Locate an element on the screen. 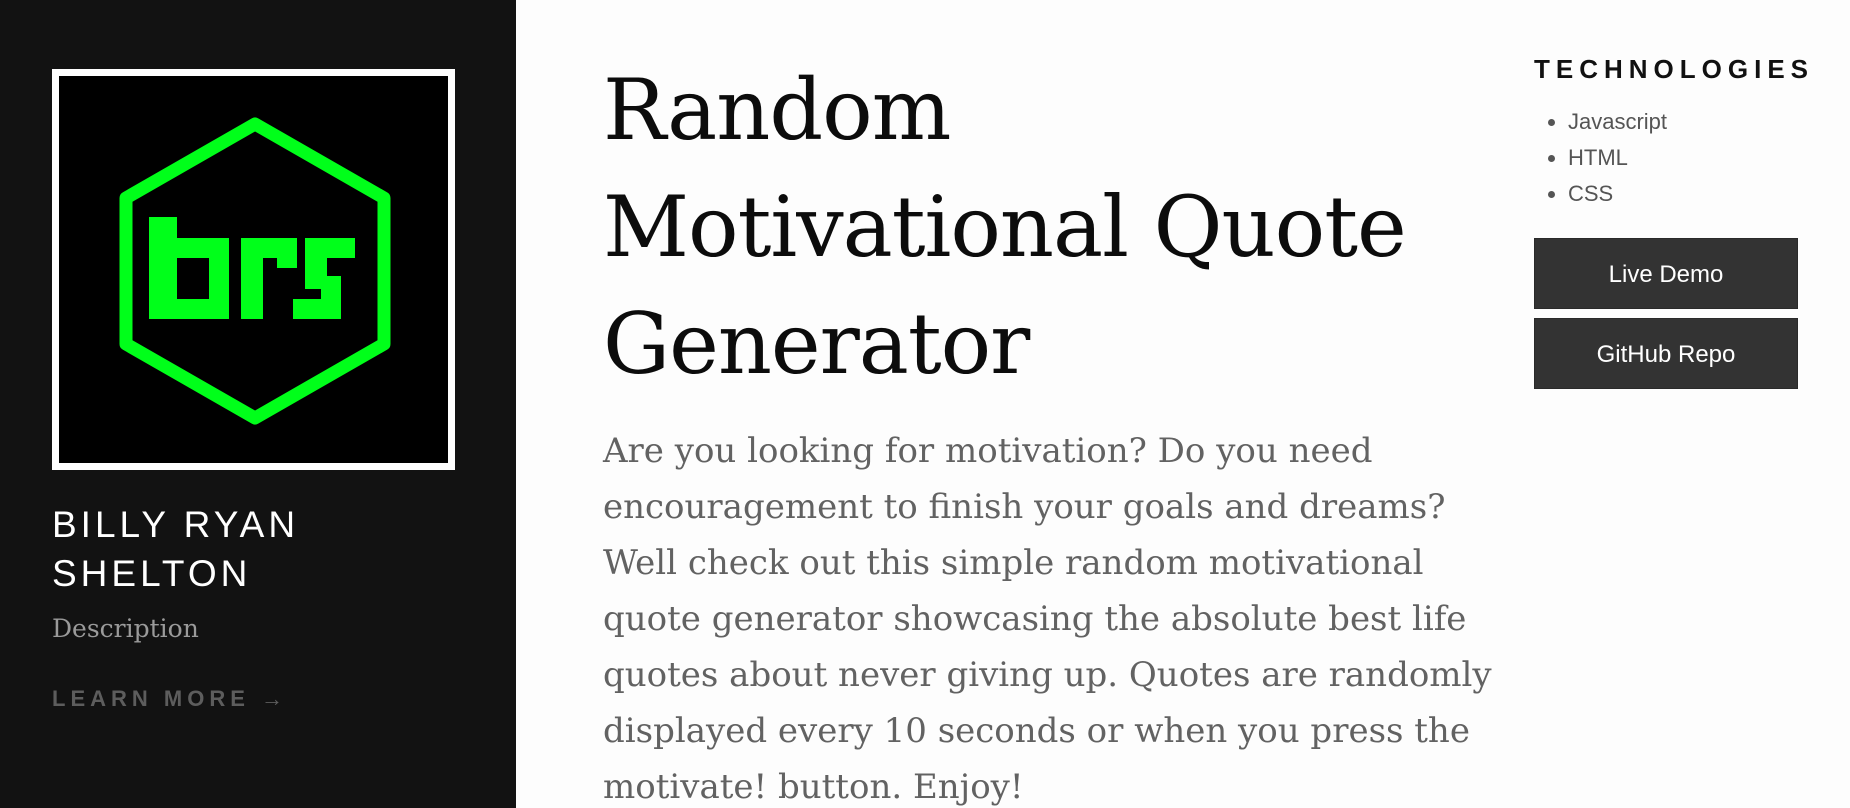 Image resolution: width=1850 pixels, height=808 pixels. technology-item: Javascript is located at coordinates (1701, 122).